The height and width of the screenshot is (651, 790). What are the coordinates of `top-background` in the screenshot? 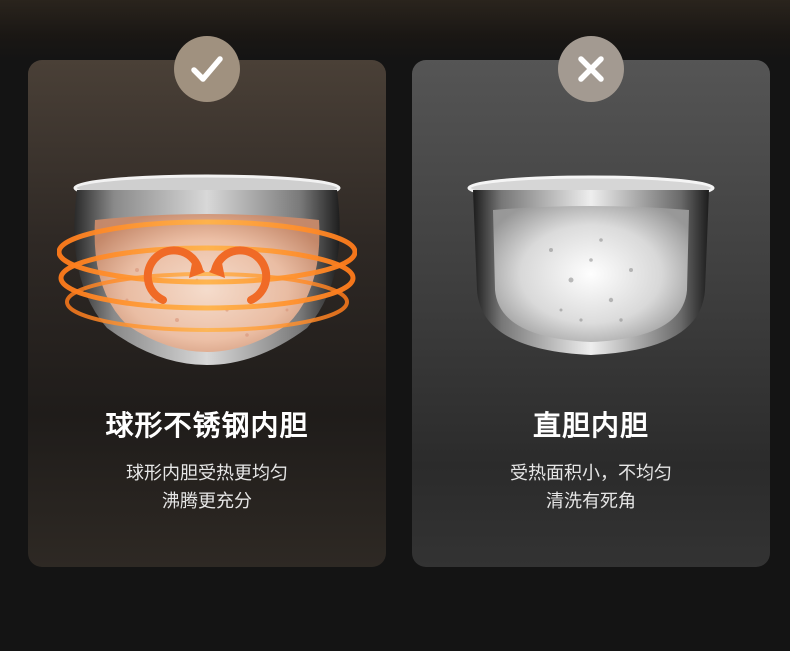 It's located at (395, 30).